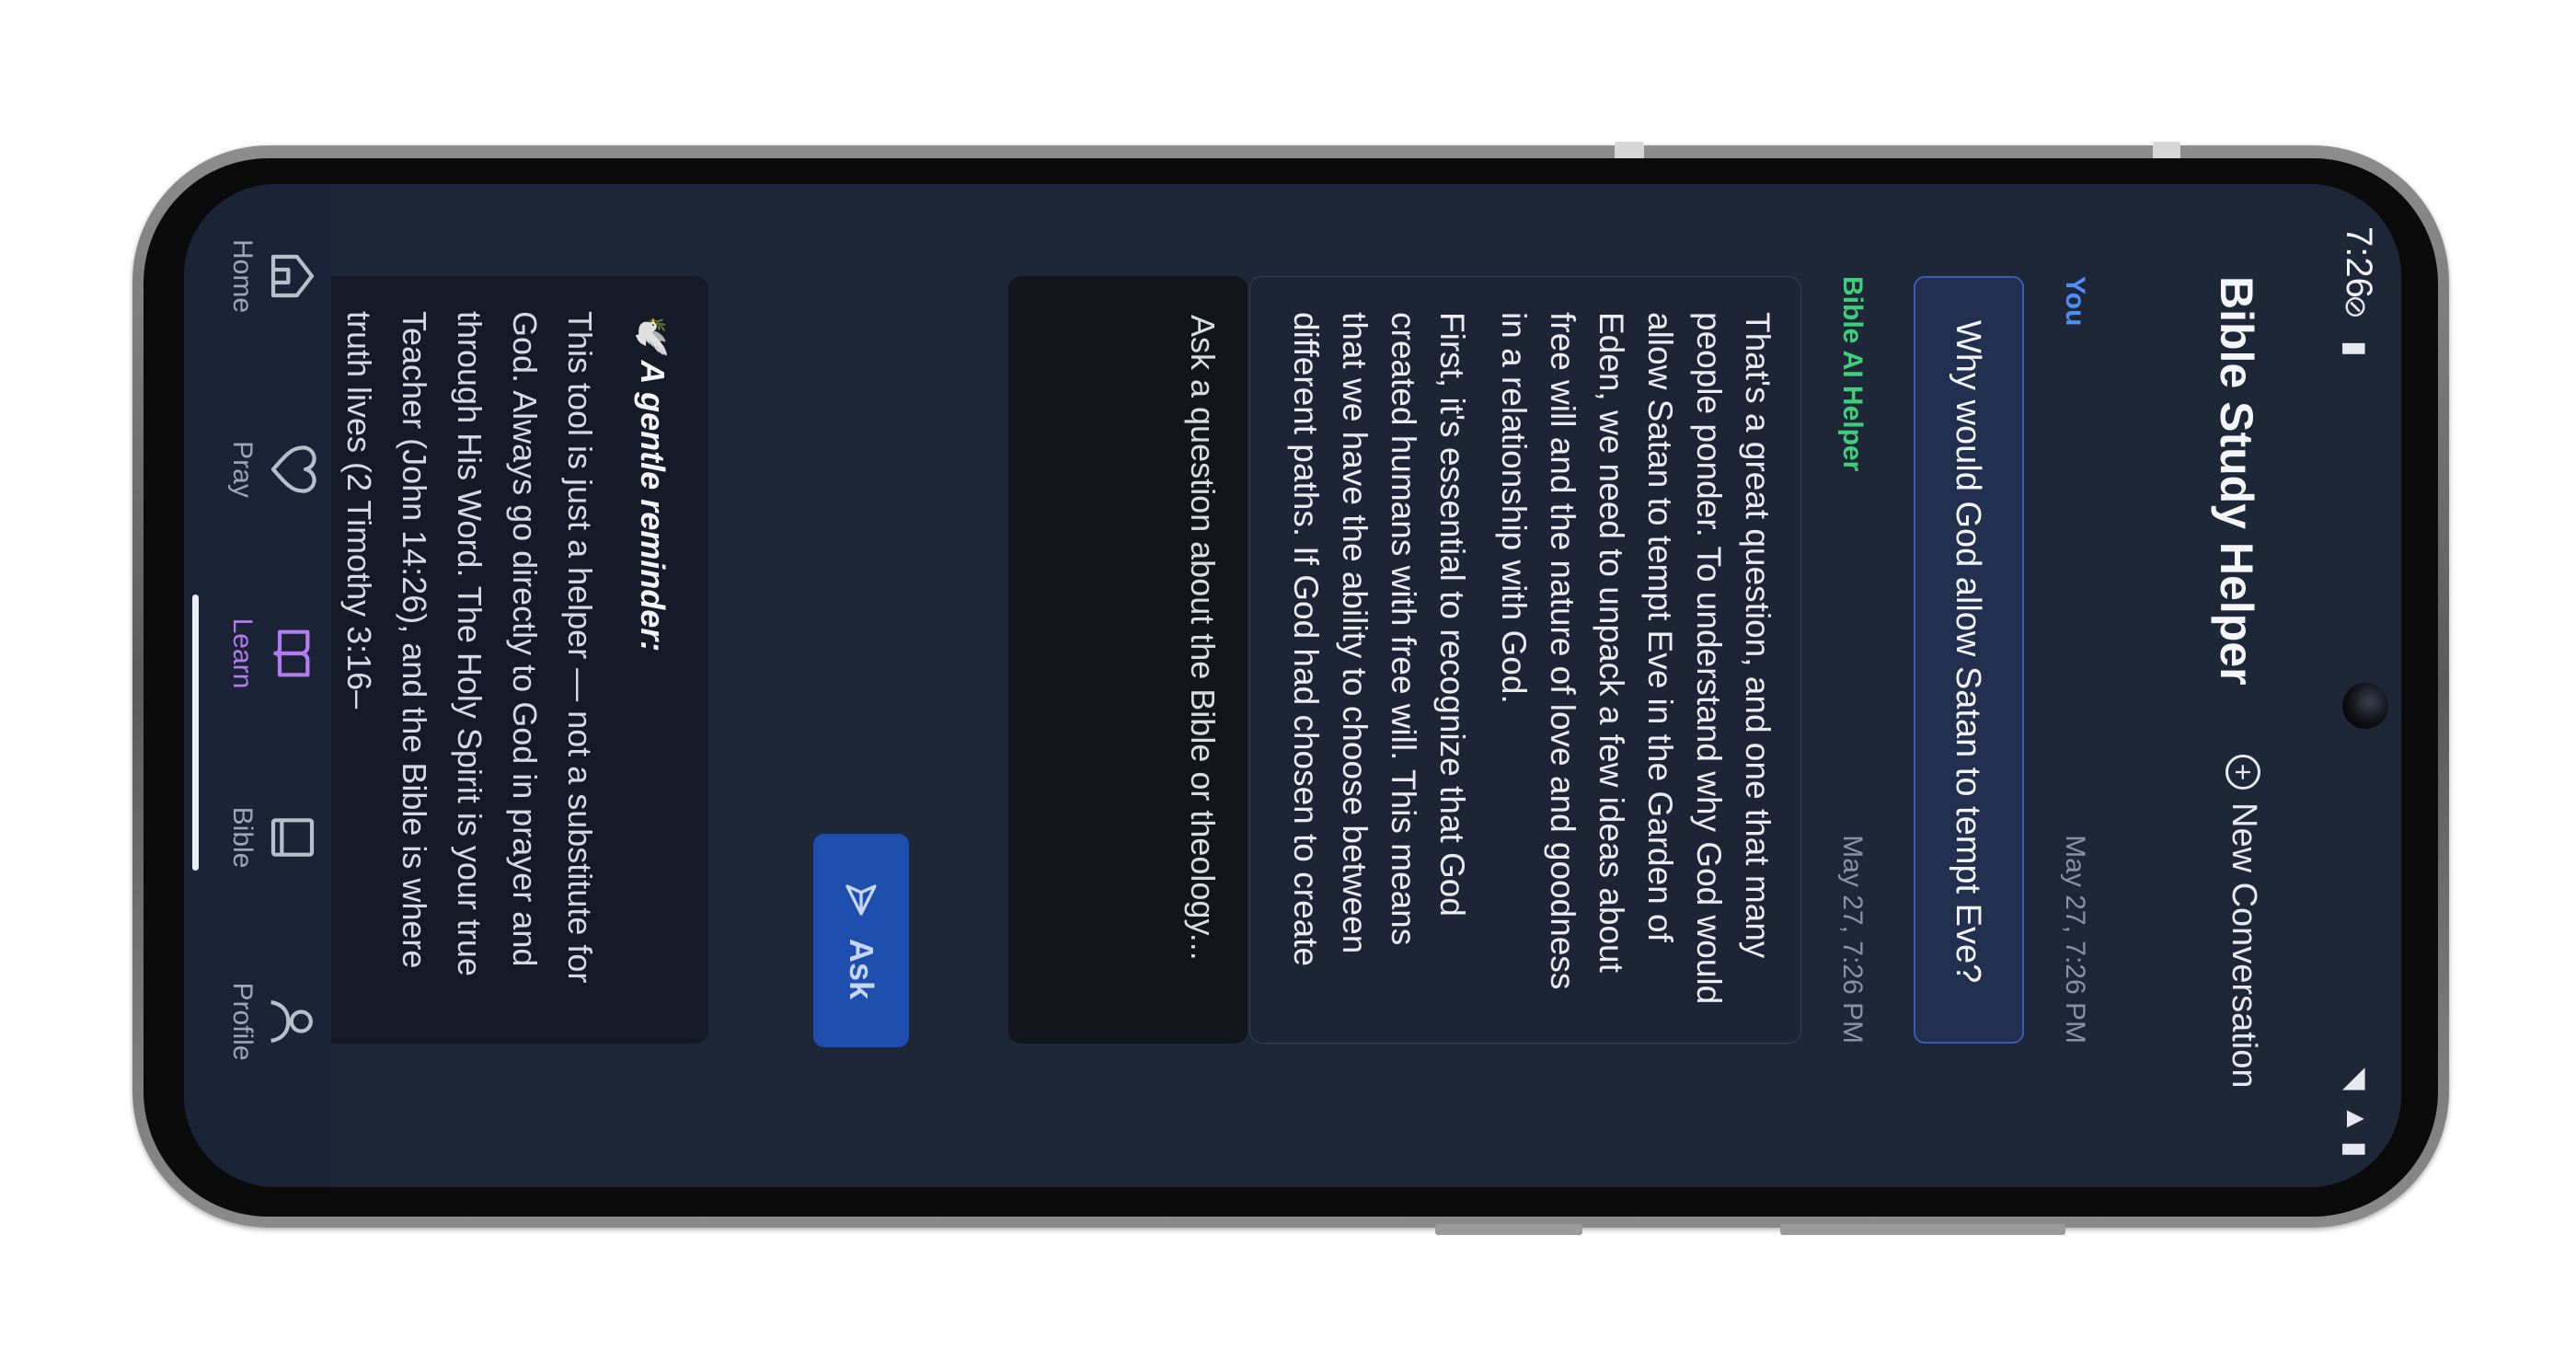 This screenshot has height=1362, width=2576. What do you see at coordinates (1845, 660) in the screenshot?
I see `ai-message-meta: Bible AI Helper May 27, 7:26 PM` at bounding box center [1845, 660].